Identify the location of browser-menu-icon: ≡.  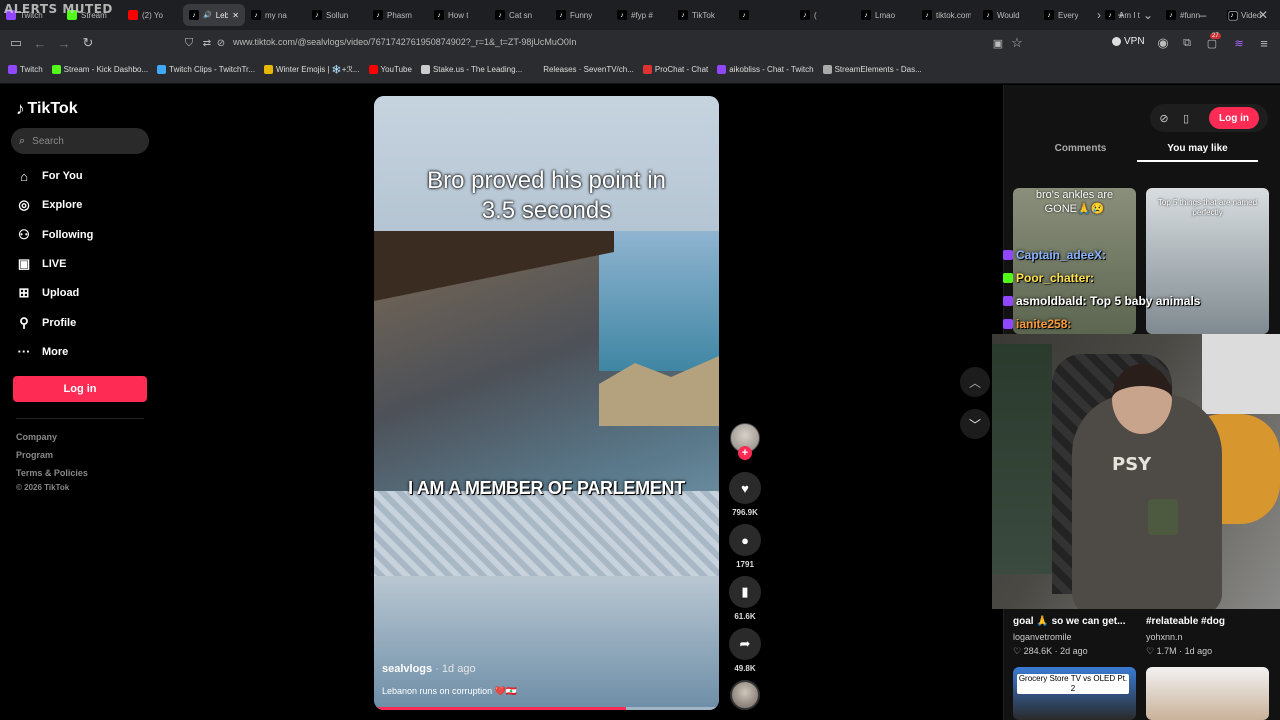
(1264, 43).